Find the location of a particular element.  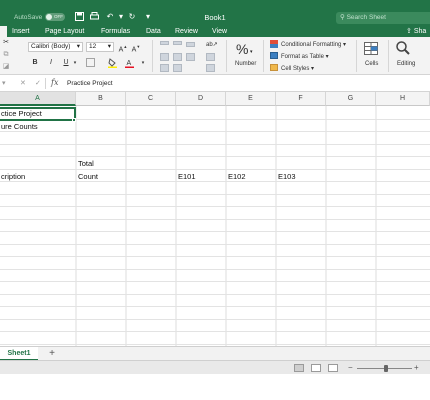

zoom-in-icon: + is located at coordinates (416, 367).